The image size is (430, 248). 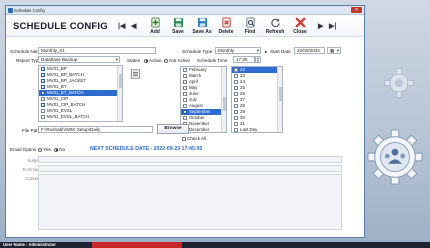 I want to click on day-list: 22 23 24 25 26 27 28 29 30 31 Last Day, so click(x=257, y=99).